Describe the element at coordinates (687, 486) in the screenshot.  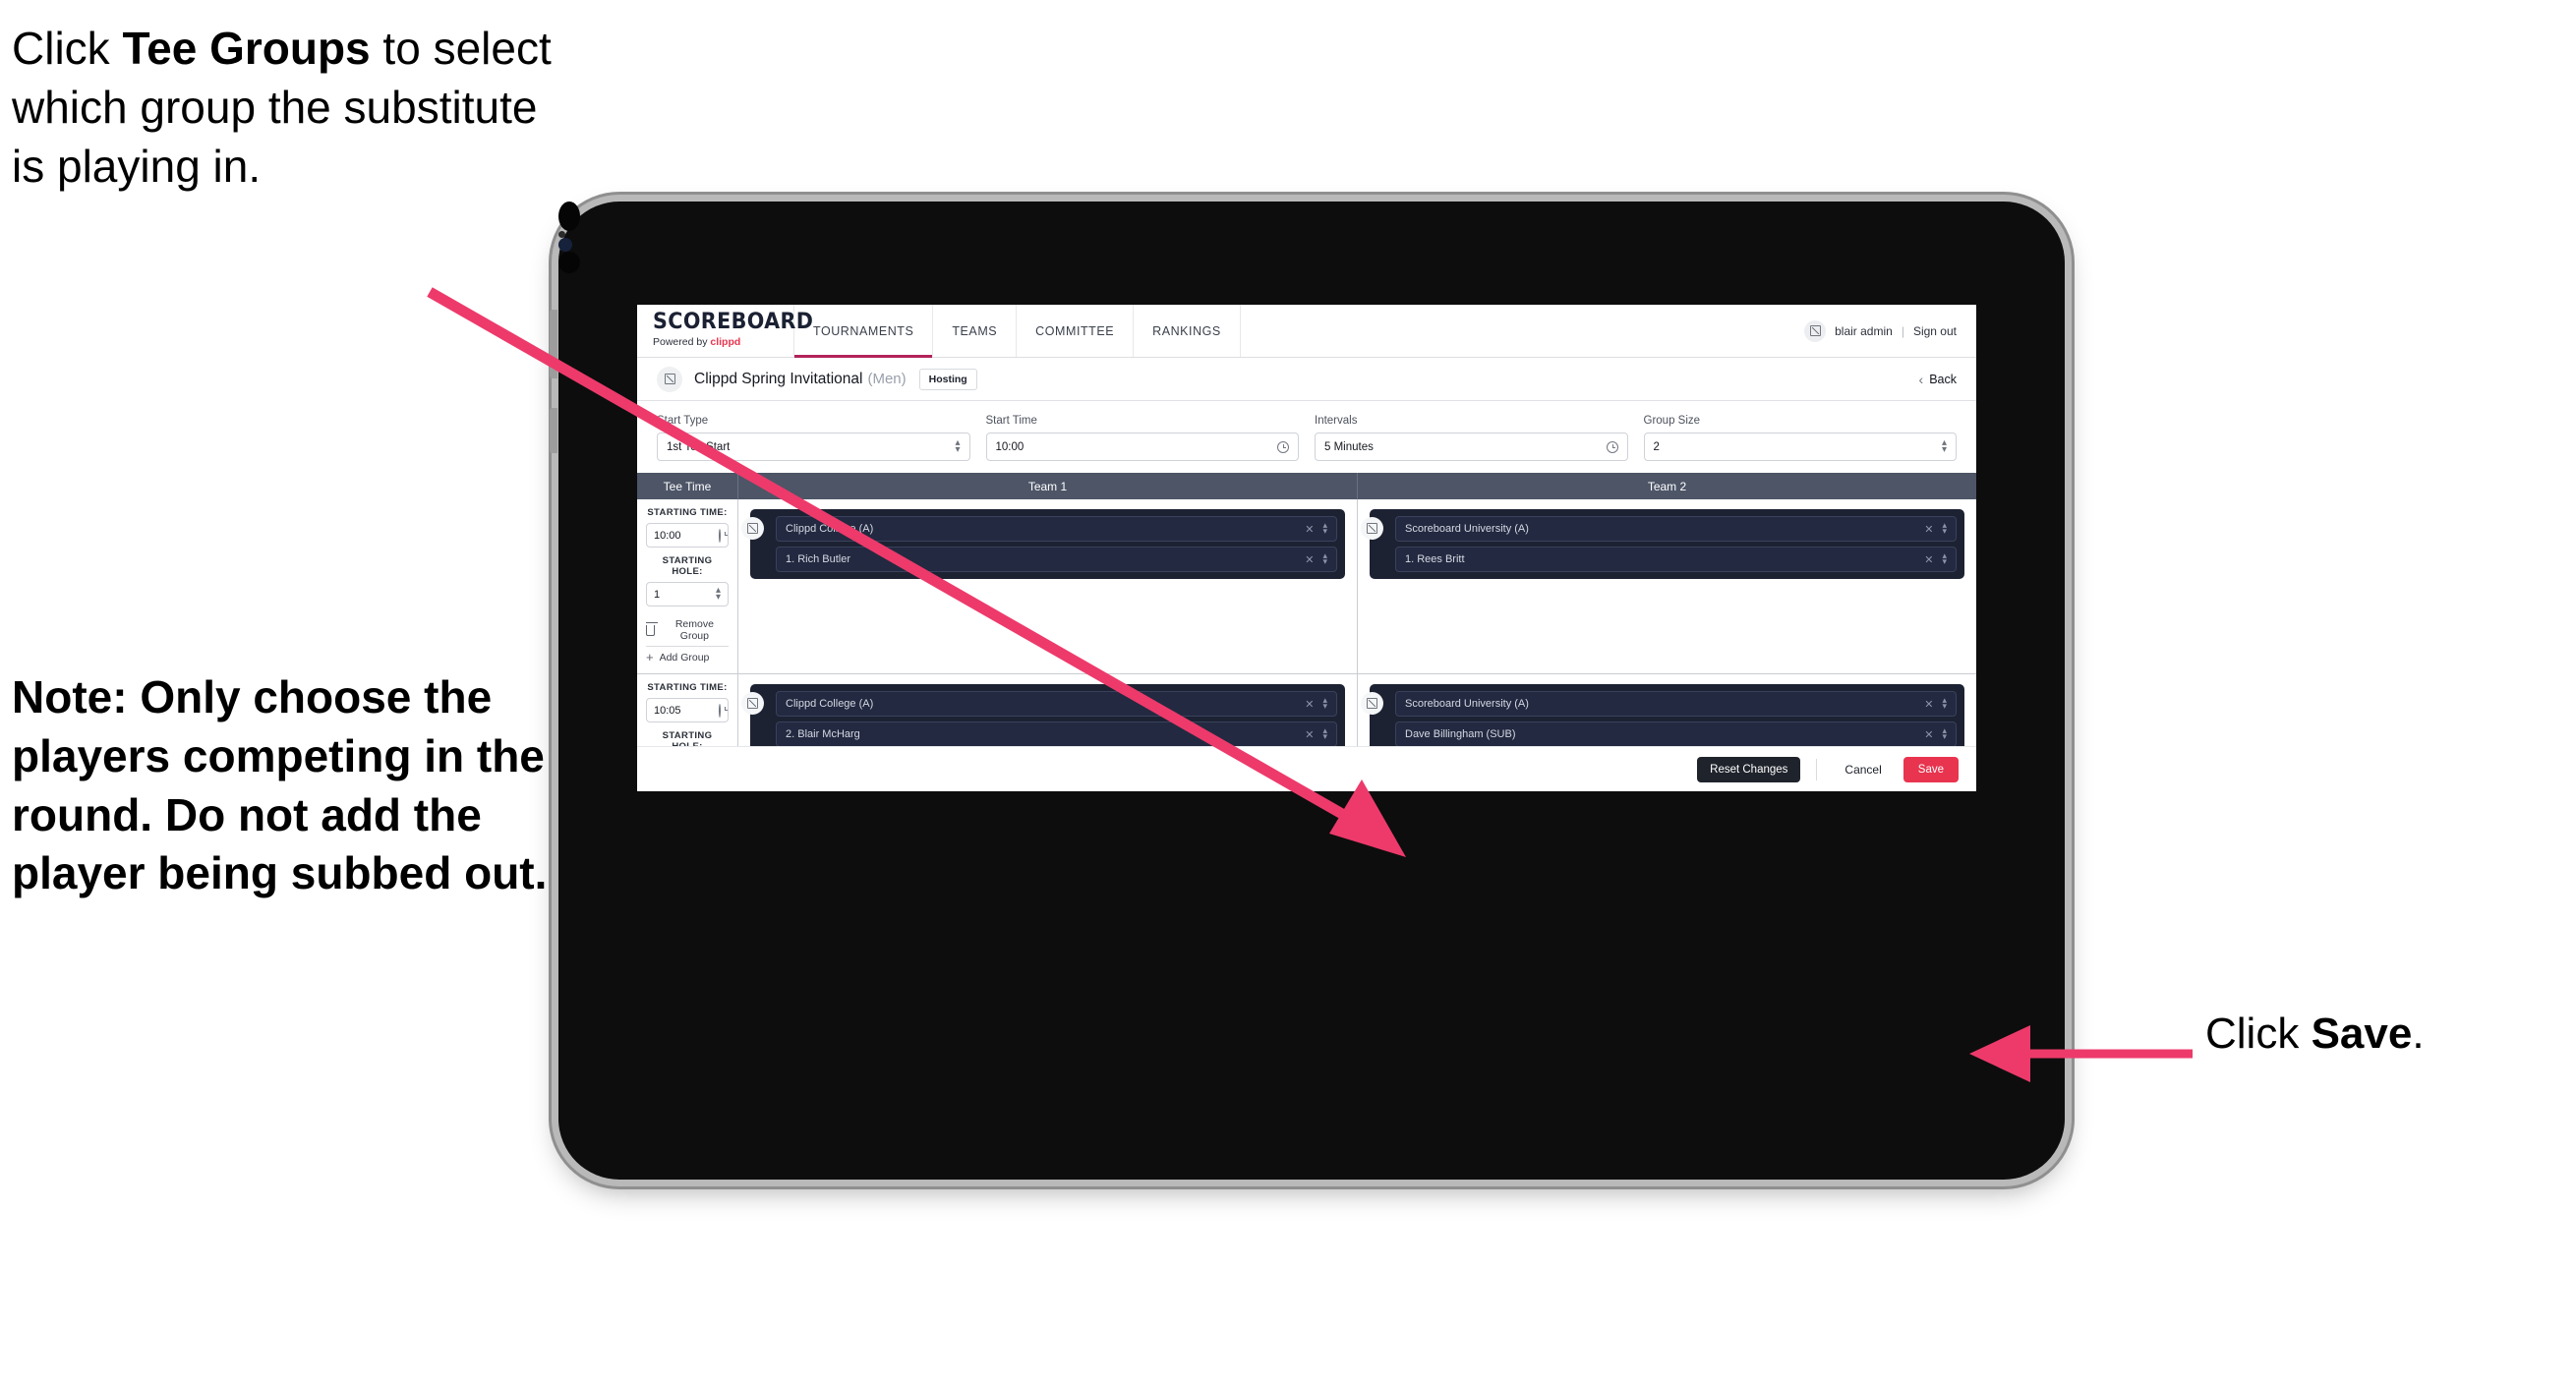
I see `column-header-tee-time: Tee Time` at that location.